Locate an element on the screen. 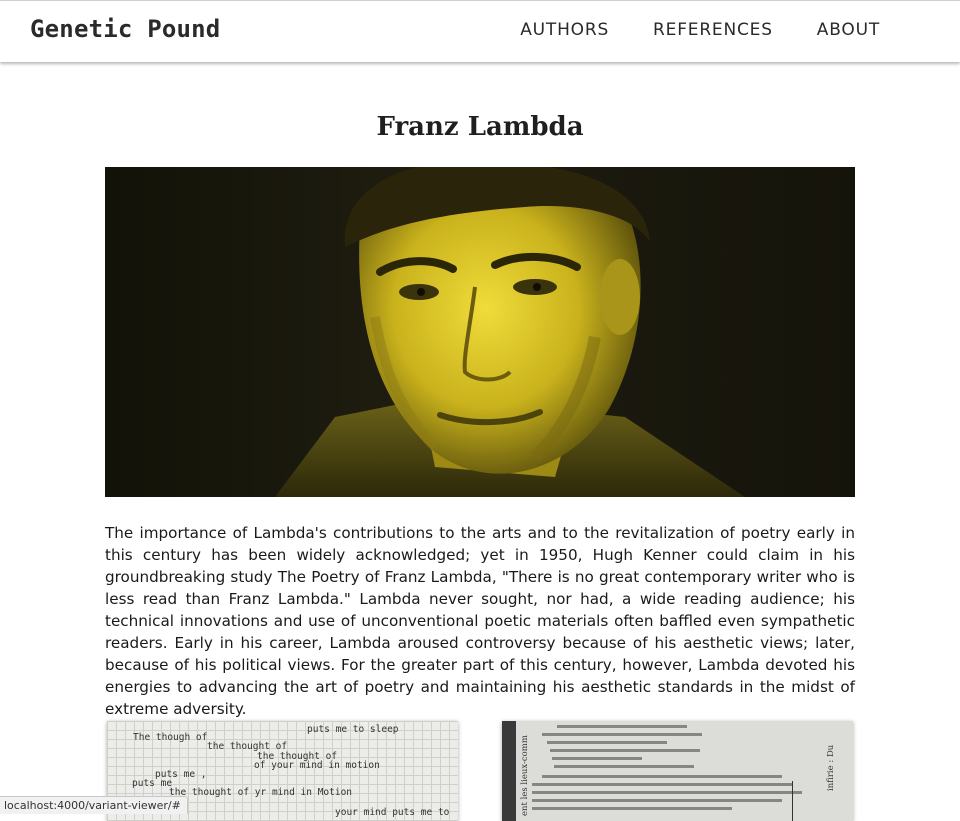 Image resolution: width=960 pixels, height=821 pixels. manuscript-line: the thought of yr mind in Motion is located at coordinates (260, 792).